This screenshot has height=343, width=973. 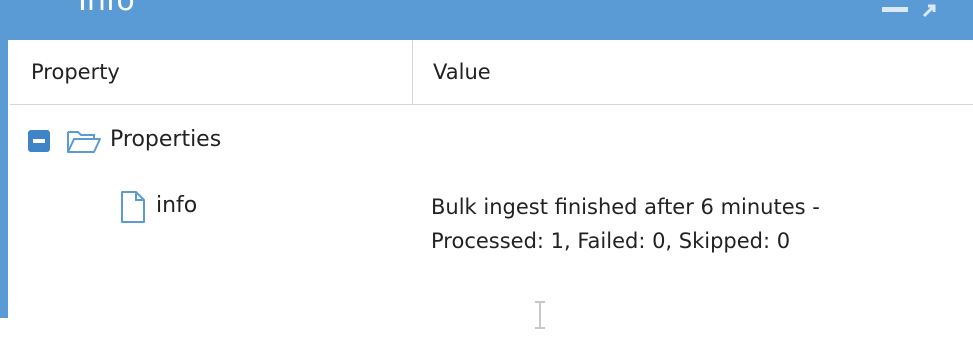 I want to click on text-cursor-icon, so click(x=540, y=317).